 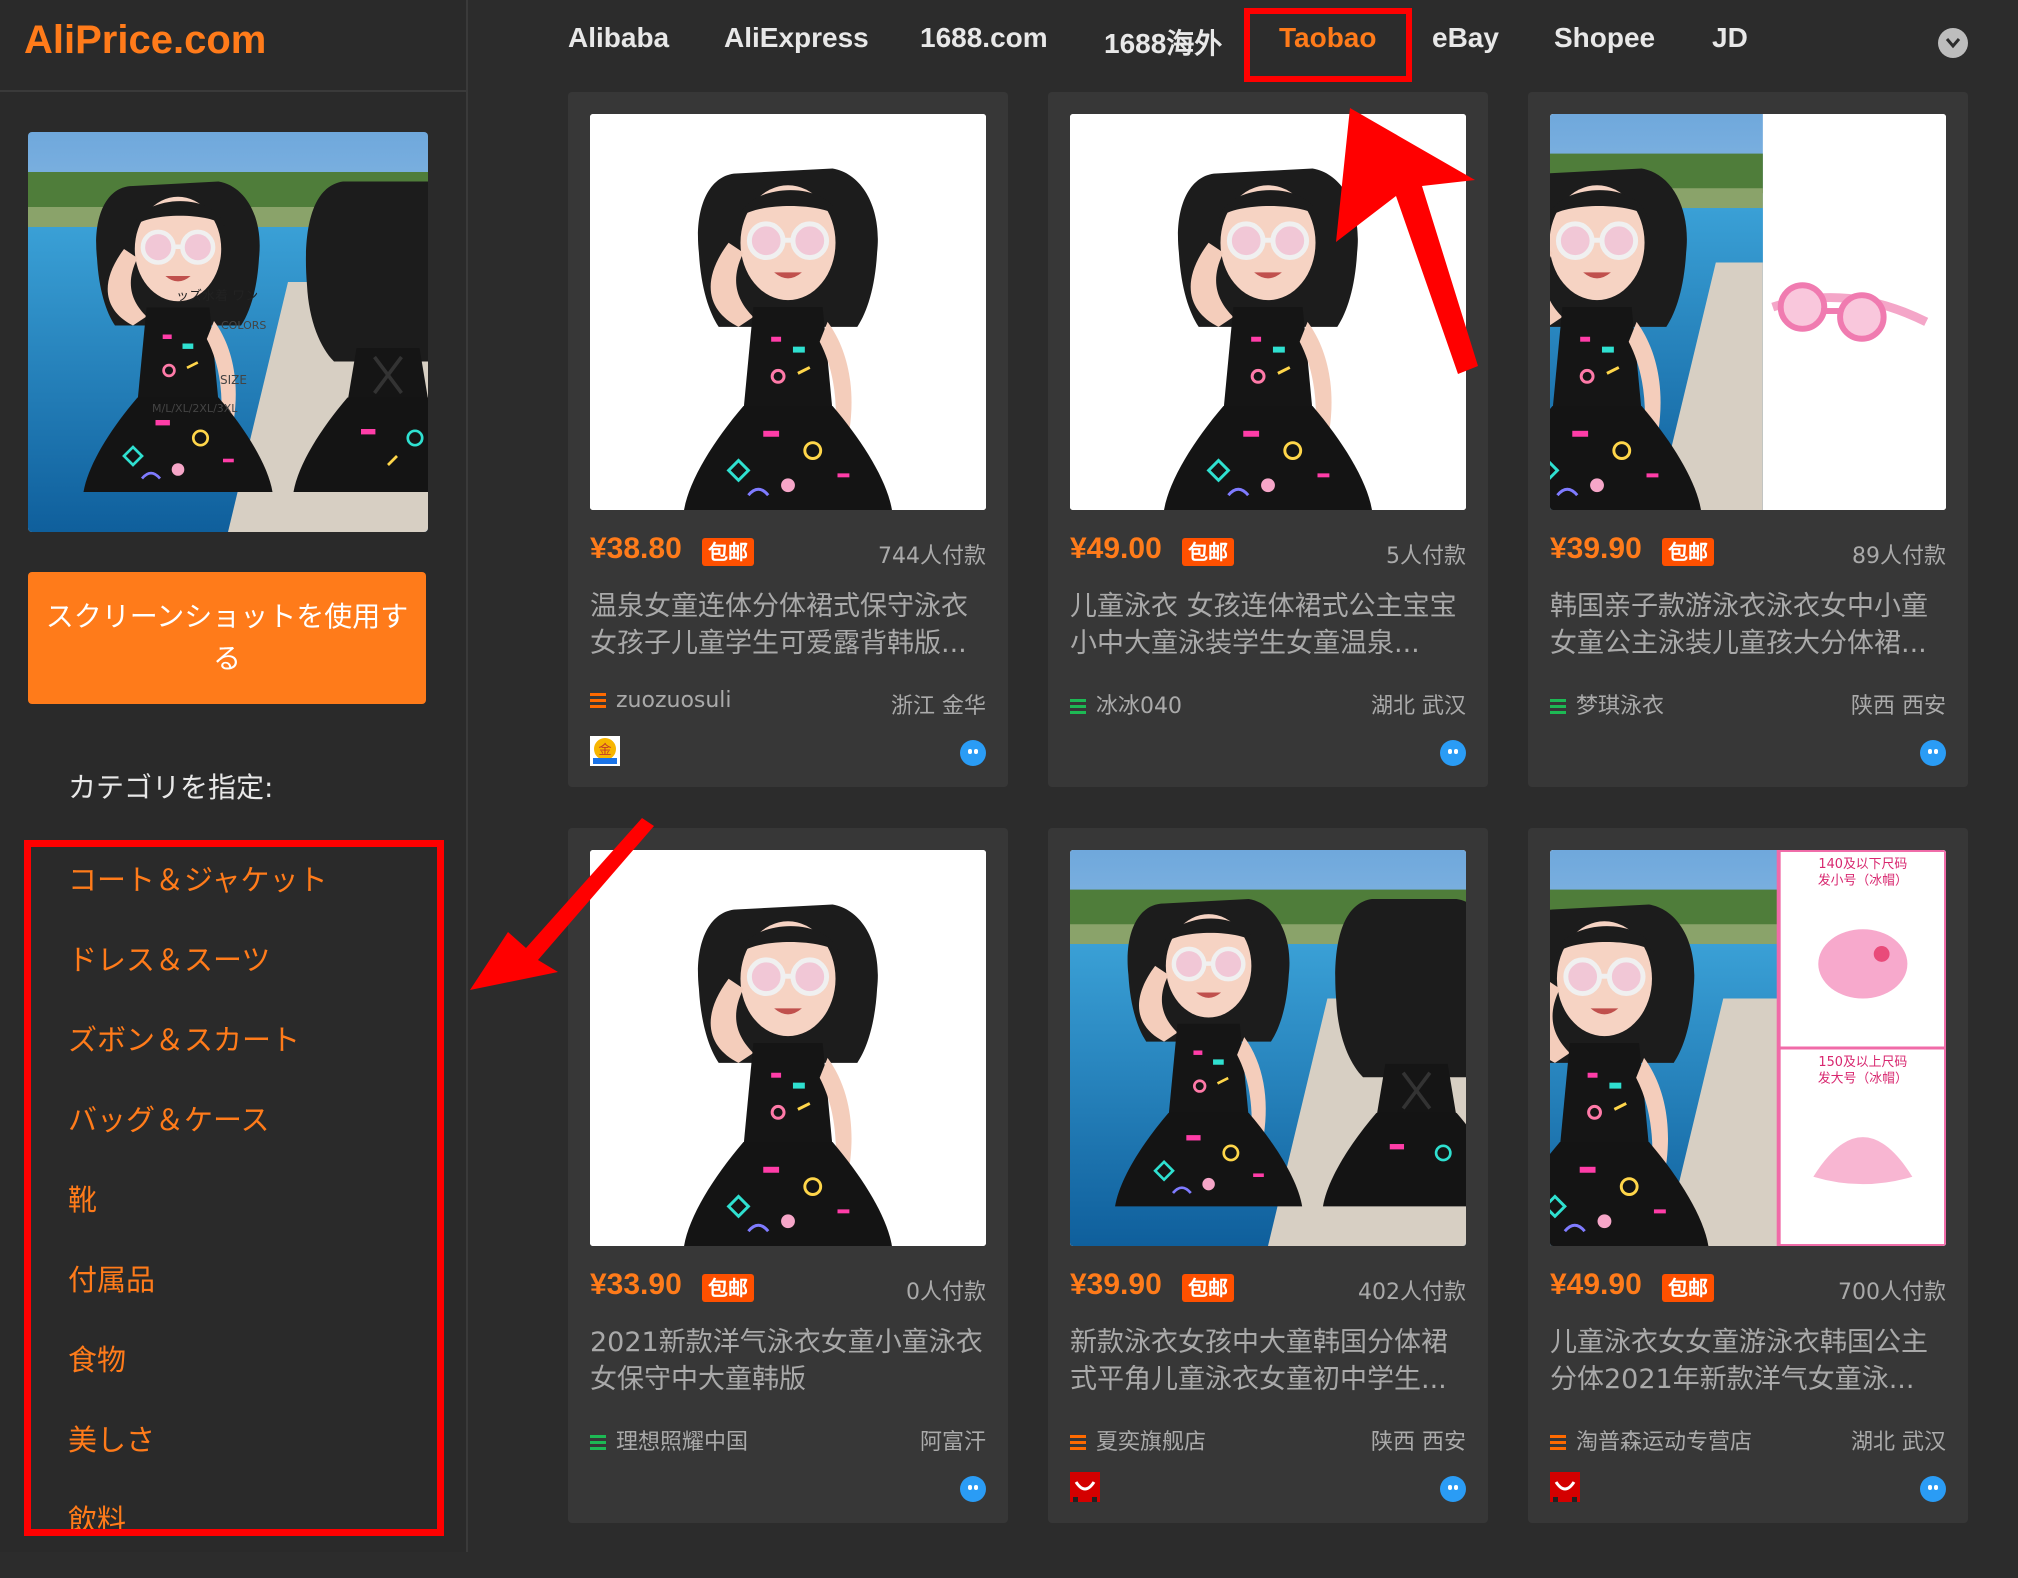 I want to click on arrow-to-categories-icon, so click(x=562, y=904).